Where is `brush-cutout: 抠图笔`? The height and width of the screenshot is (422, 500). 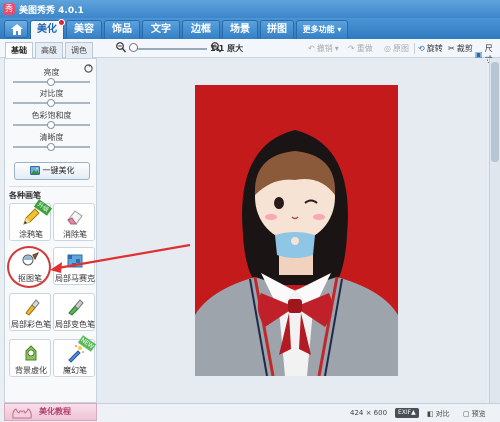 brush-cutout: 抠图笔 is located at coordinates (29, 267).